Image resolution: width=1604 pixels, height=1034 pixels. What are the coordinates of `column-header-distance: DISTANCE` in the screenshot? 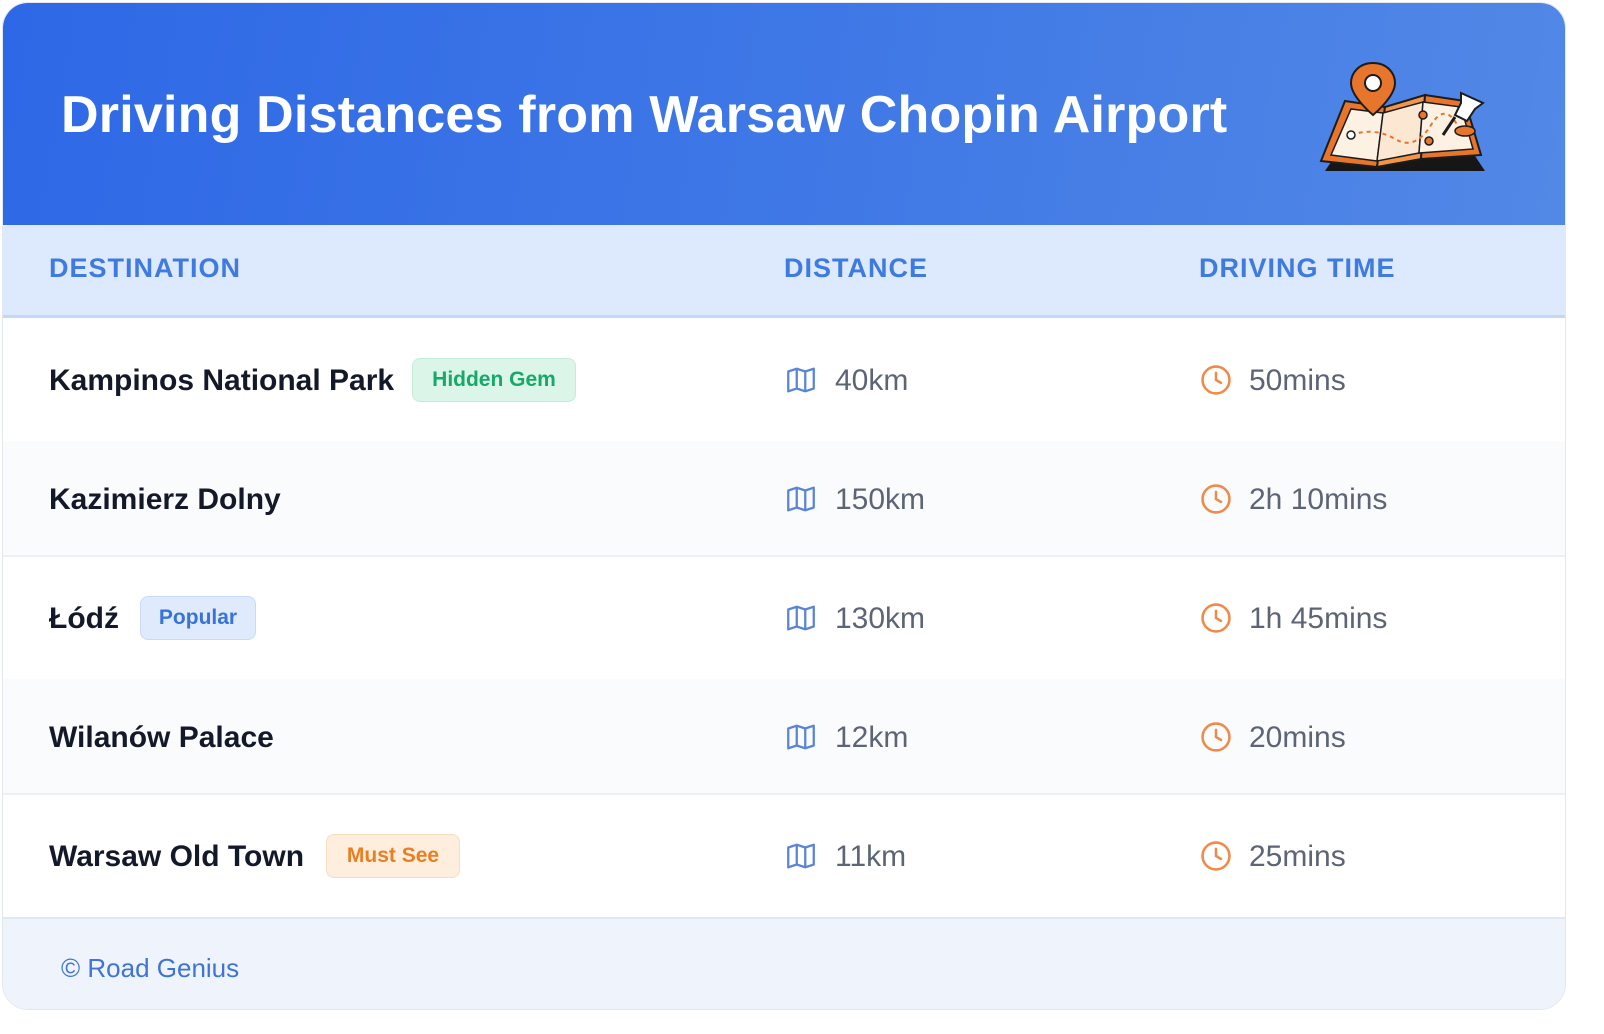 It's located at (856, 268).